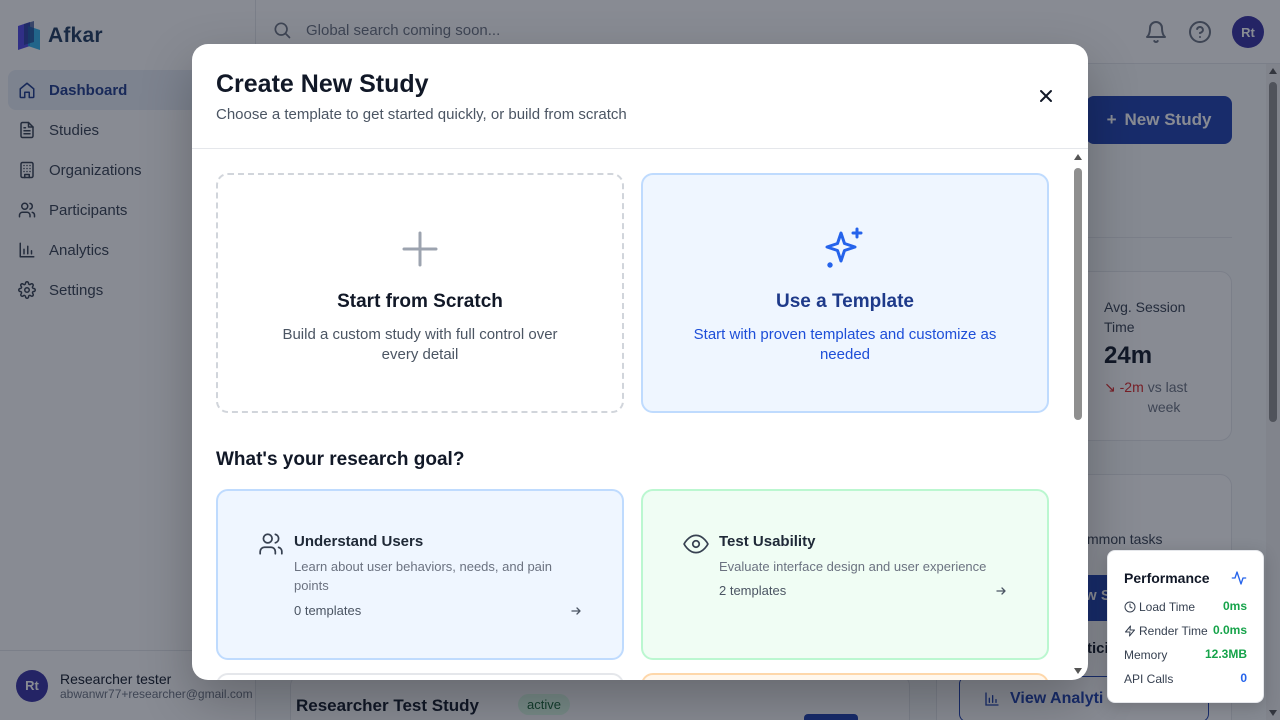  Describe the element at coordinates (420, 249) in the screenshot. I see `plus-icon` at that location.